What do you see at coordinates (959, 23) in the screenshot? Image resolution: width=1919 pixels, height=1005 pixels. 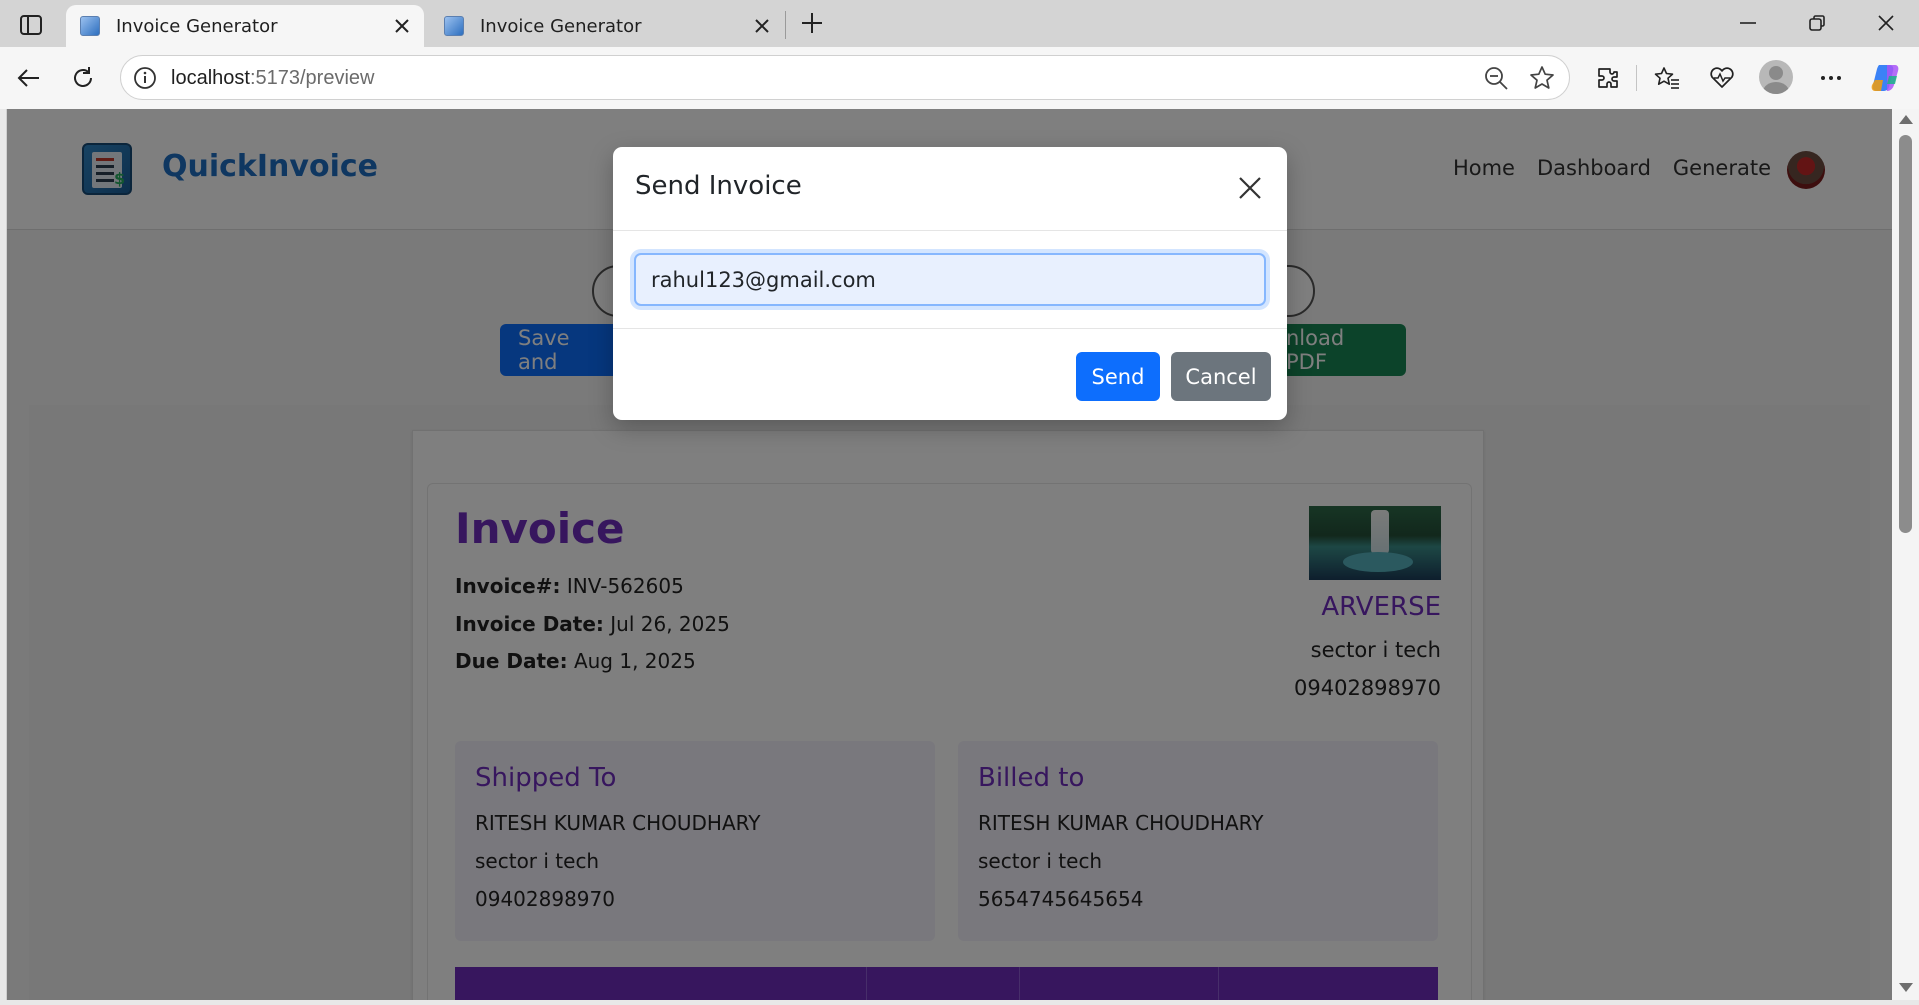 I see `browser-tabbar: Invoice Generator Invoice Generator` at bounding box center [959, 23].